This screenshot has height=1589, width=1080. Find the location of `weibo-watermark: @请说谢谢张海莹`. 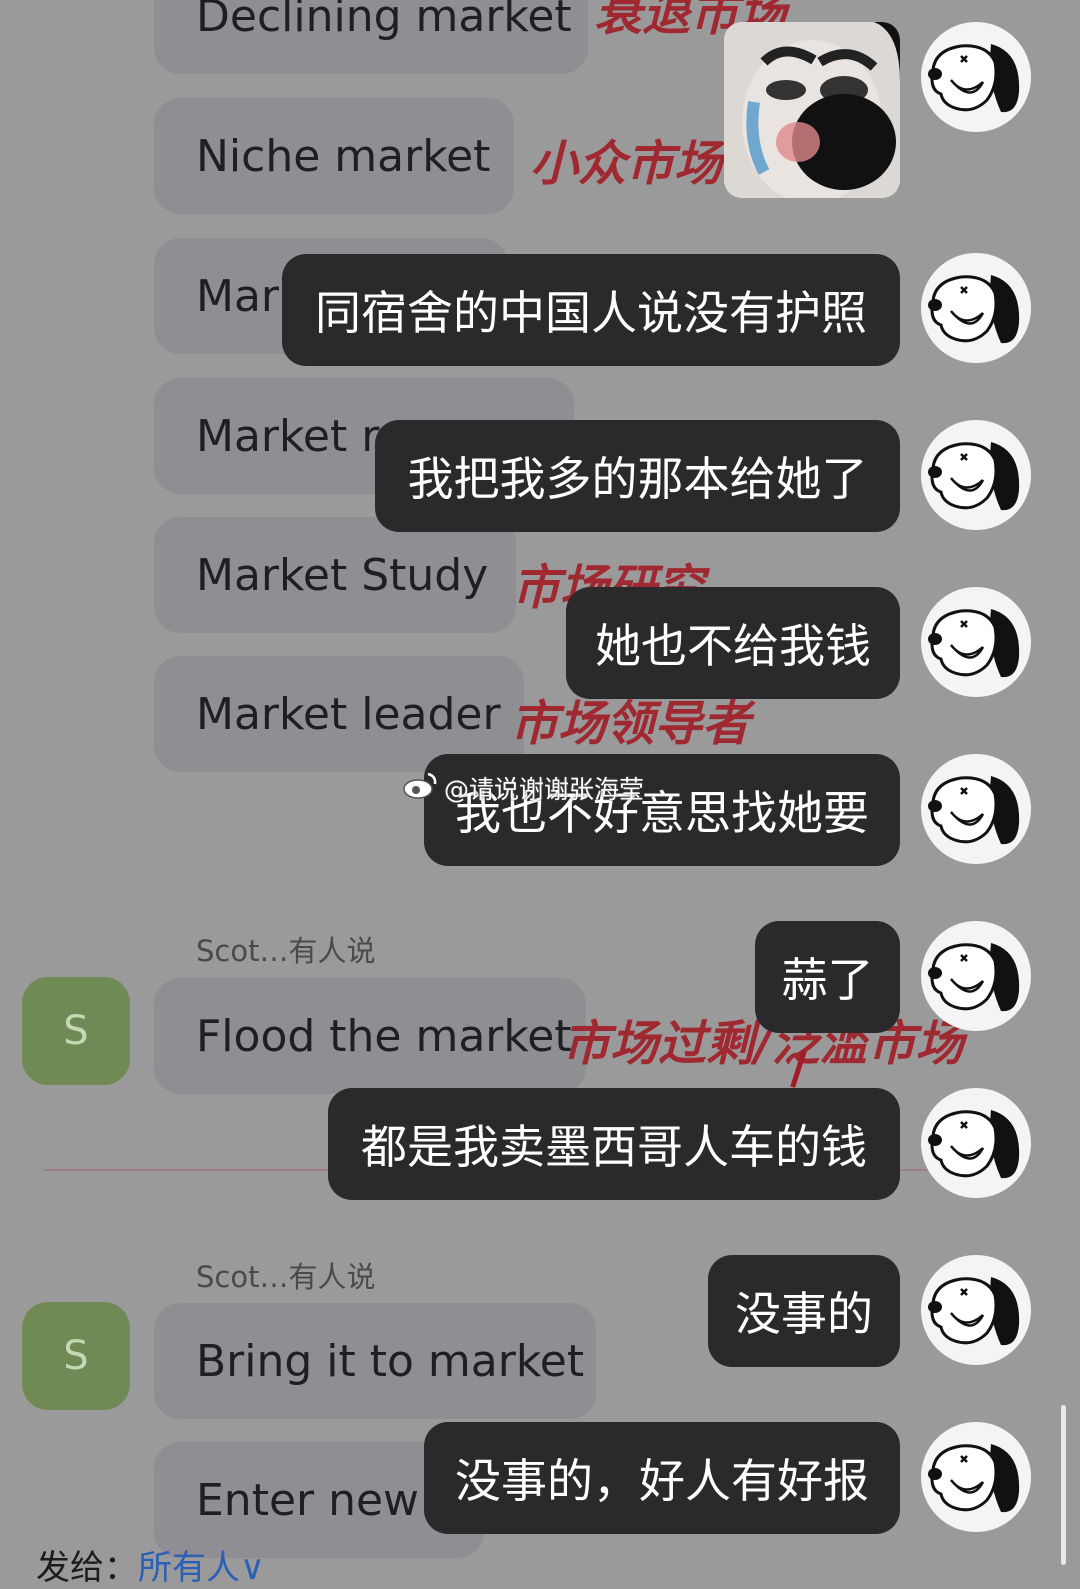

weibo-watermark: @请说谢谢张海莹 is located at coordinates (523, 788).